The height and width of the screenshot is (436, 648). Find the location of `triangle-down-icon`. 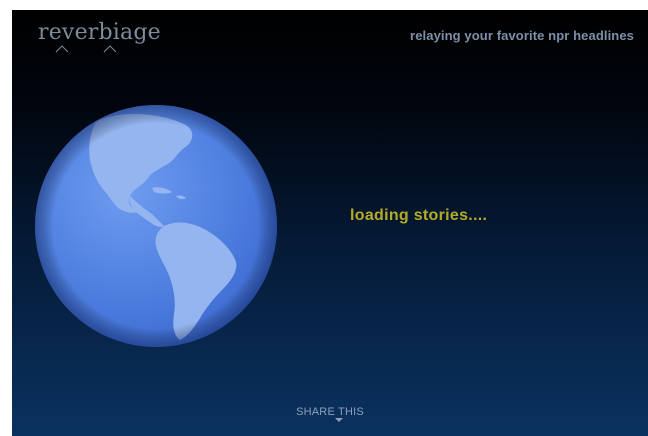

triangle-down-icon is located at coordinates (339, 420).